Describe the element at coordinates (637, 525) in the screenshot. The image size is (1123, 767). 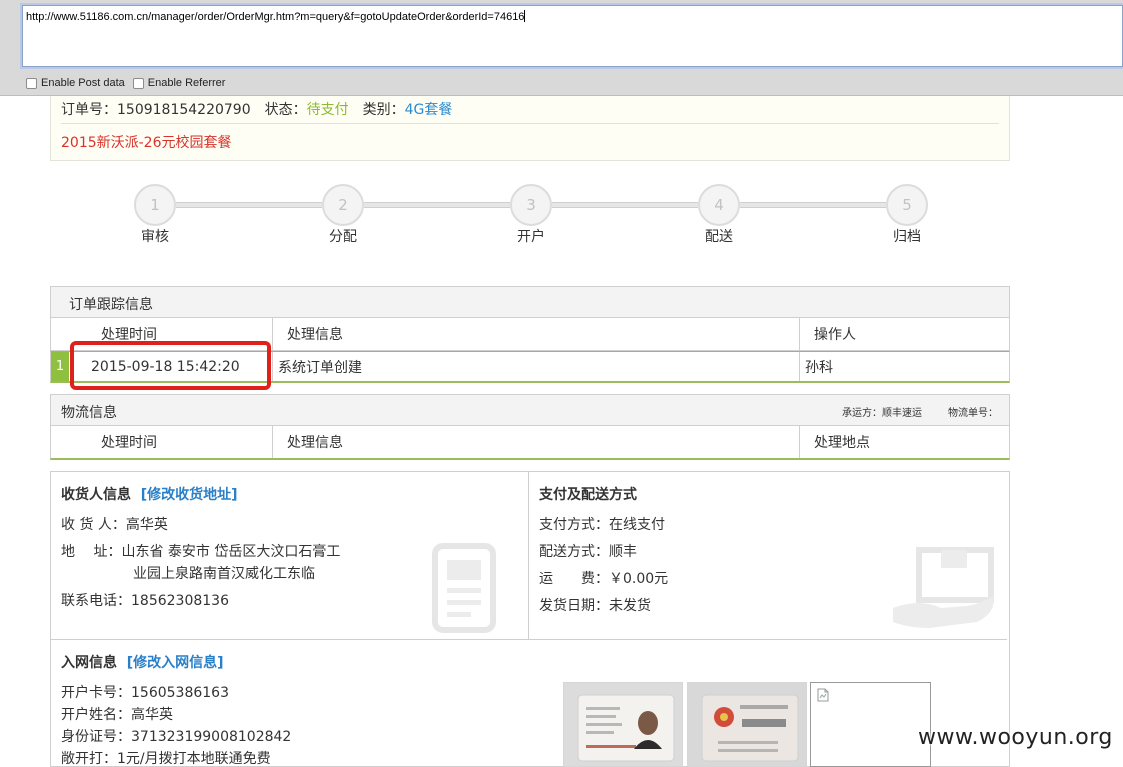
I see `pay-method: 在线支付` at that location.